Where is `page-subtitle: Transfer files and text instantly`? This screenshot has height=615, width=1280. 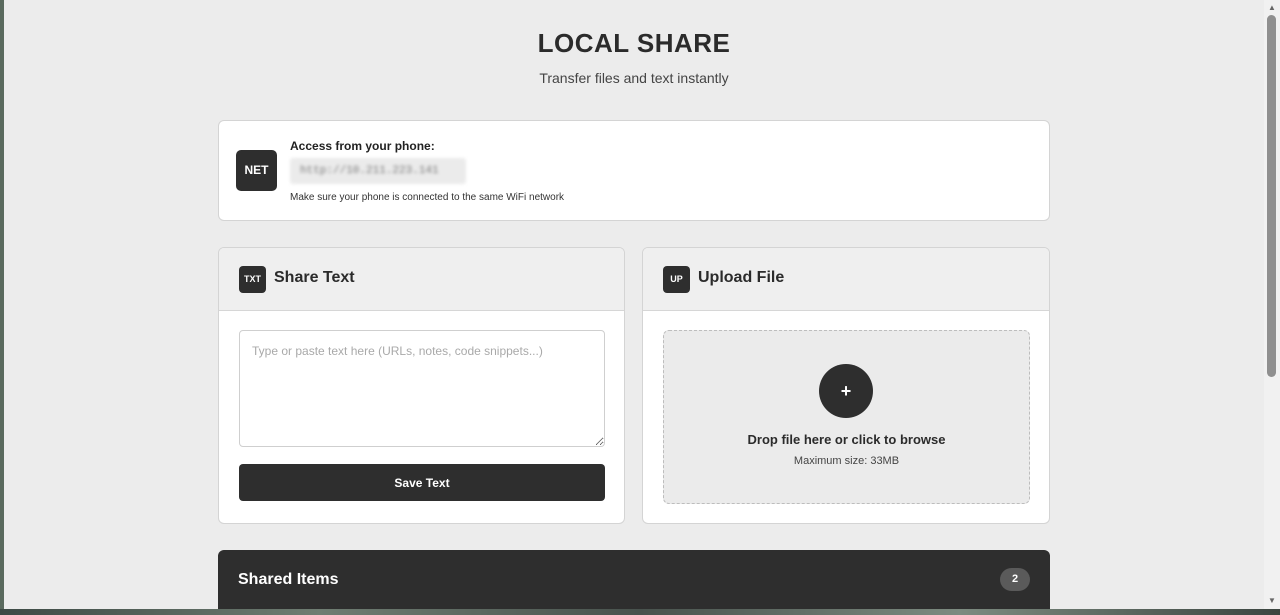
page-subtitle: Transfer files and text instantly is located at coordinates (634, 78).